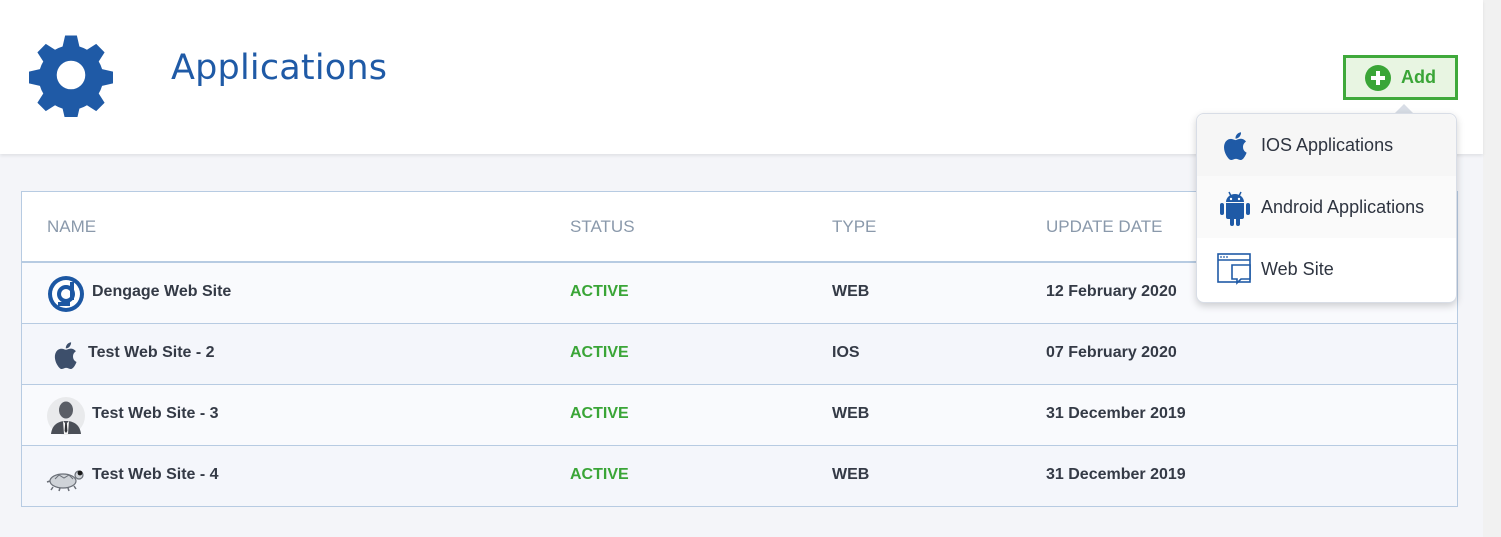 The width and height of the screenshot is (1501, 537). I want to click on column-header-type: TYPE, so click(854, 227).